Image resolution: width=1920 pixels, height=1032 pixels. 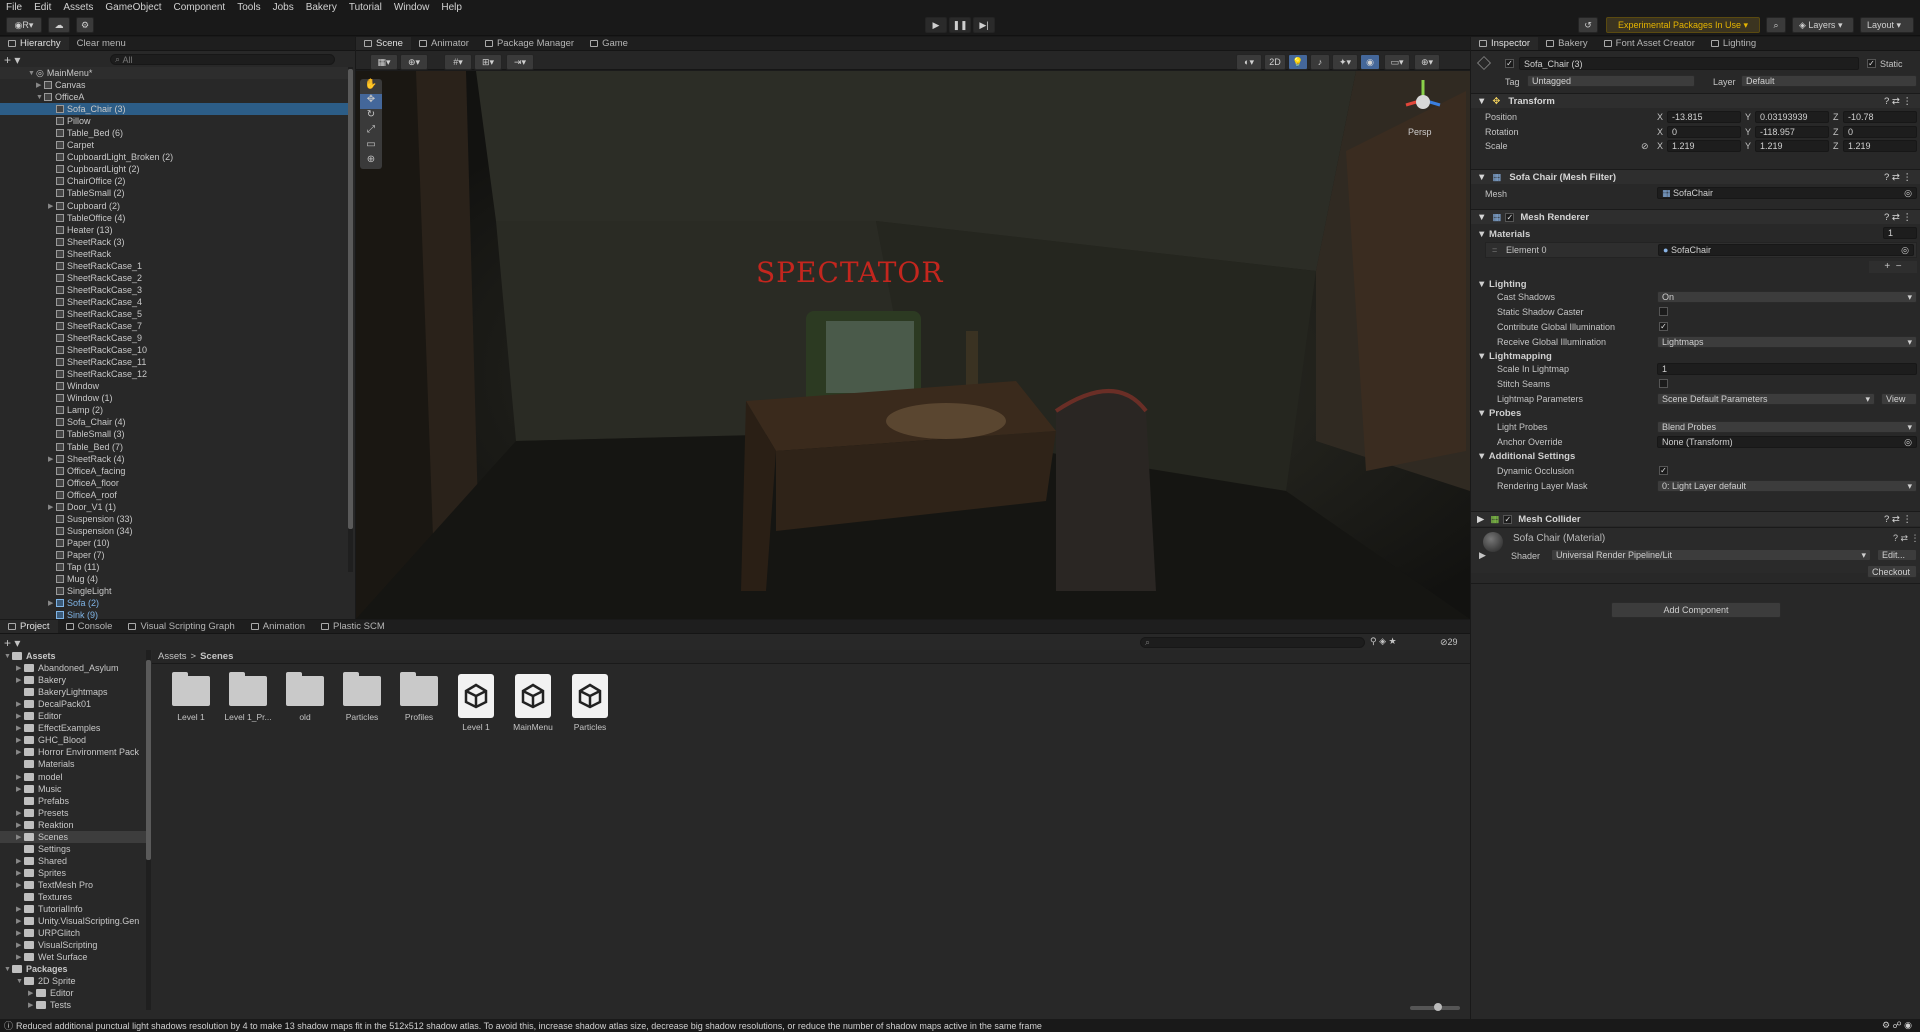 I want to click on transform-tool-icon: ⊕, so click(x=371, y=161).